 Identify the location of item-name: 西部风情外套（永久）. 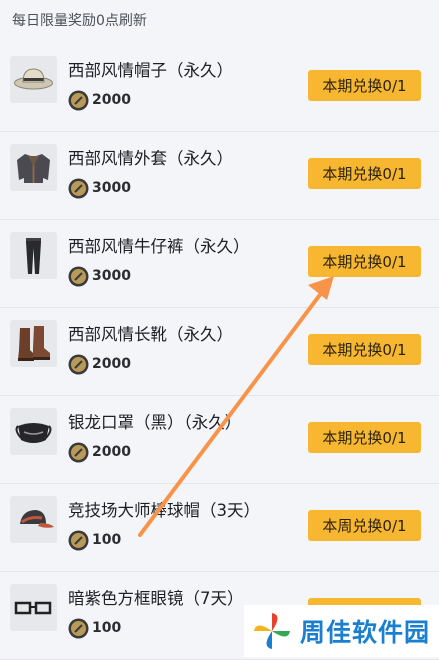
(150, 158).